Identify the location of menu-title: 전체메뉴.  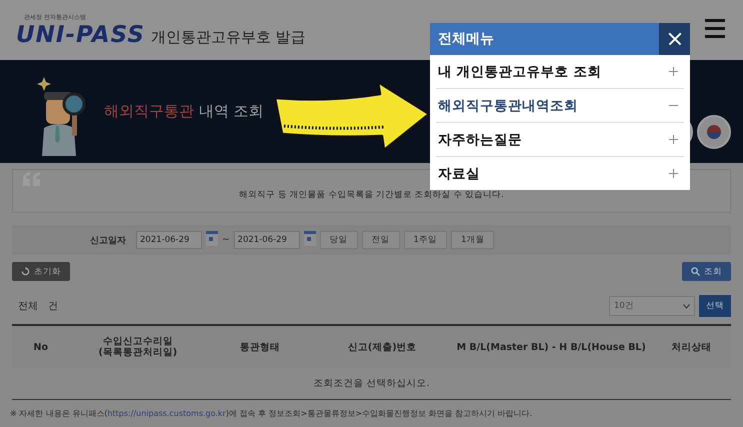
(466, 39).